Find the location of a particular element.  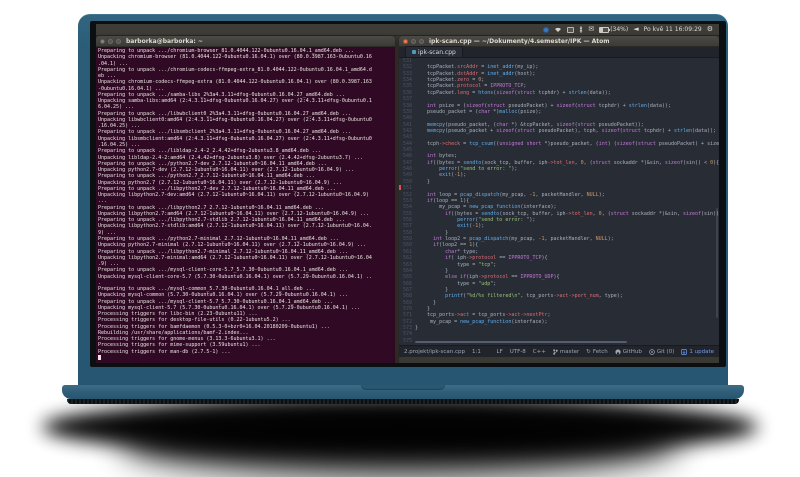

status-encoding: UTF-8 is located at coordinates (518, 352).